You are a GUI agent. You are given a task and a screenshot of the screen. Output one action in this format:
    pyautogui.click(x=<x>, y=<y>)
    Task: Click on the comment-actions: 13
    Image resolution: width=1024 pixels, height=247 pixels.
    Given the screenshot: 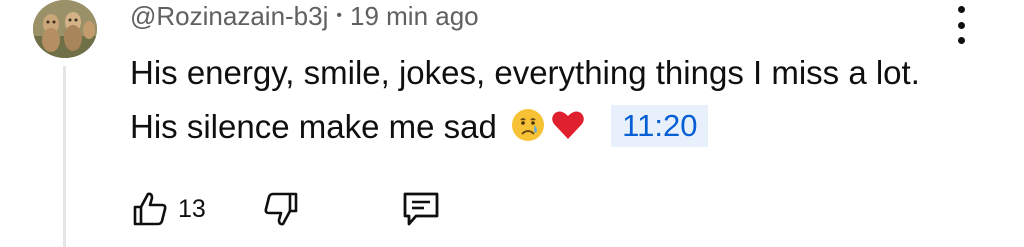 What is the action you would take?
    pyautogui.click(x=286, y=209)
    